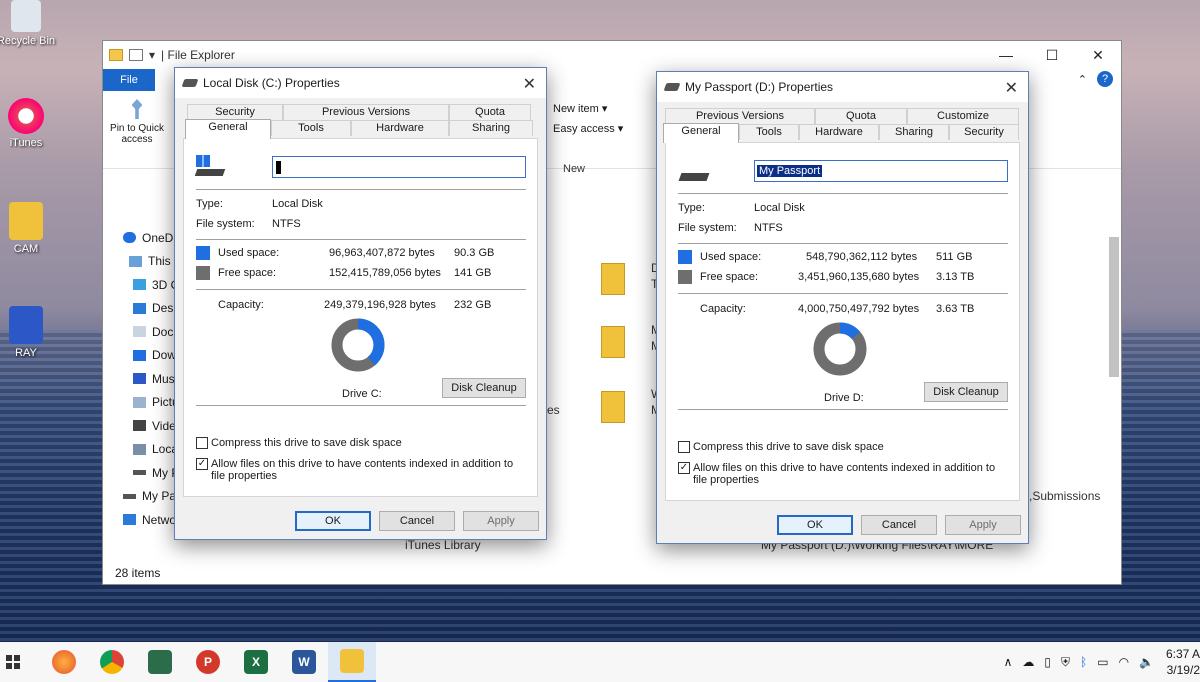 This screenshot has width=1200, height=682. Describe the element at coordinates (64, 662) in the screenshot. I see `taskbar-firefox` at that location.